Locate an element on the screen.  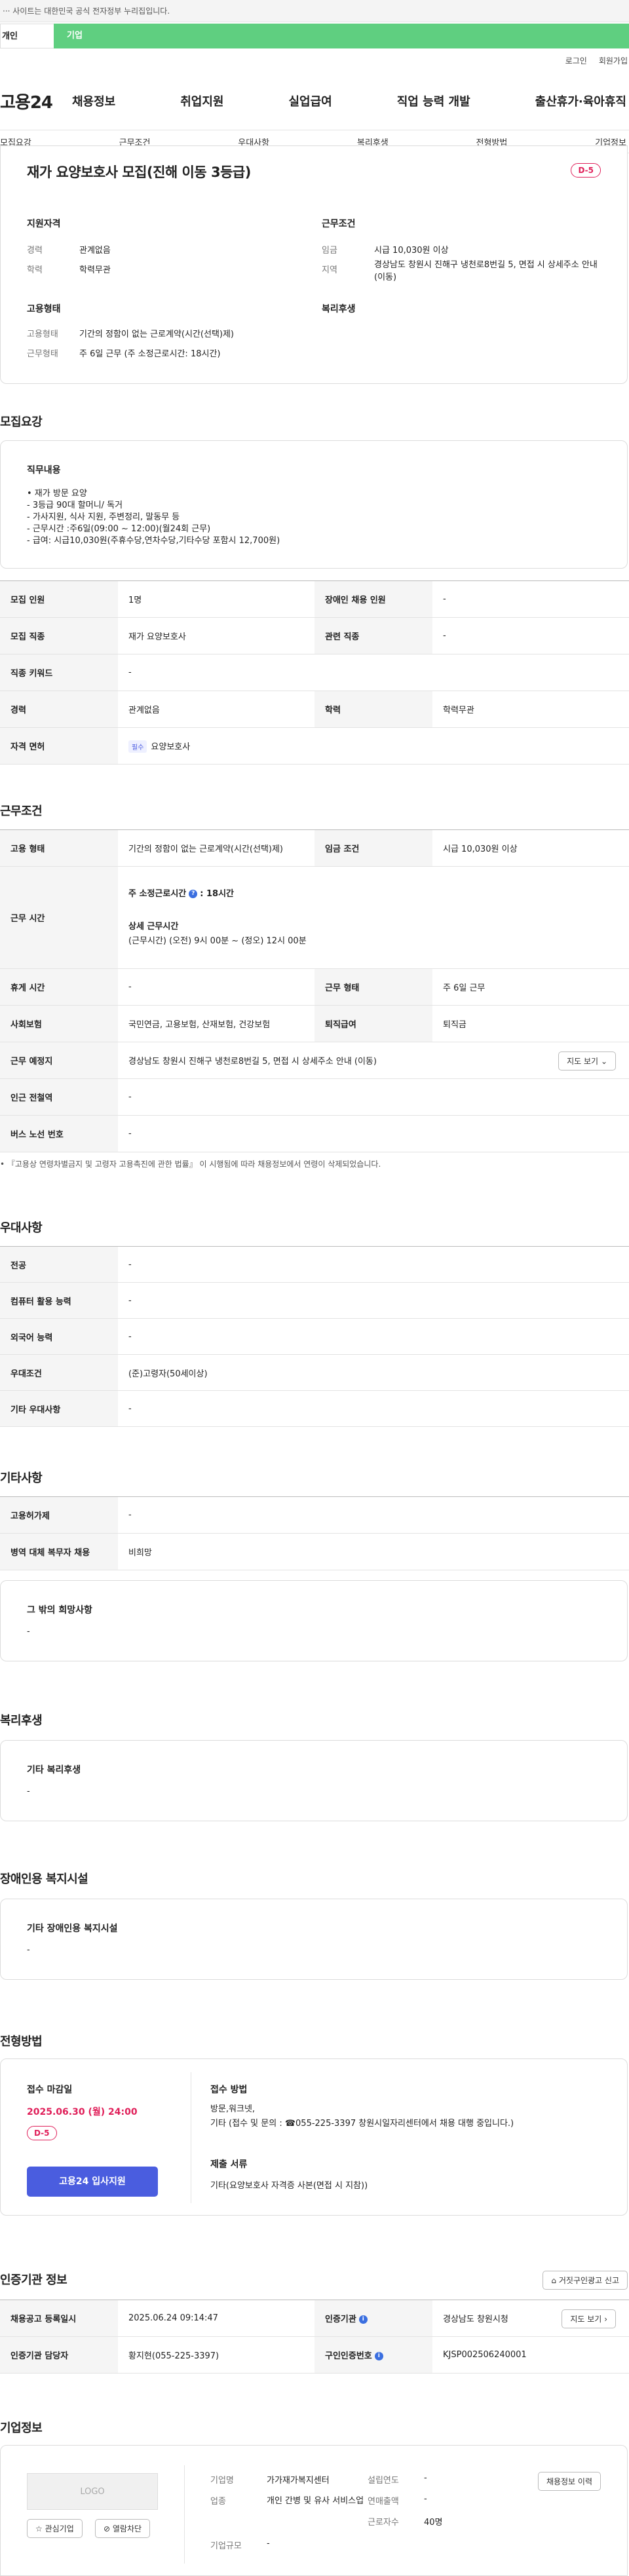
cell-label: 모집 인원 is located at coordinates (59, 599).